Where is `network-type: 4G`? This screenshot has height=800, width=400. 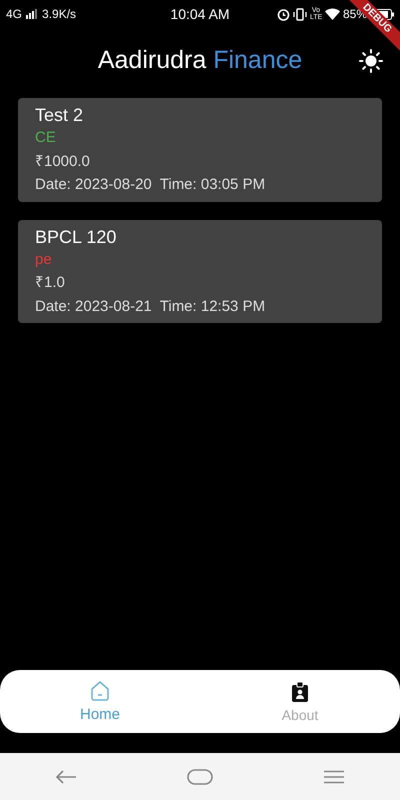
network-type: 4G is located at coordinates (14, 14).